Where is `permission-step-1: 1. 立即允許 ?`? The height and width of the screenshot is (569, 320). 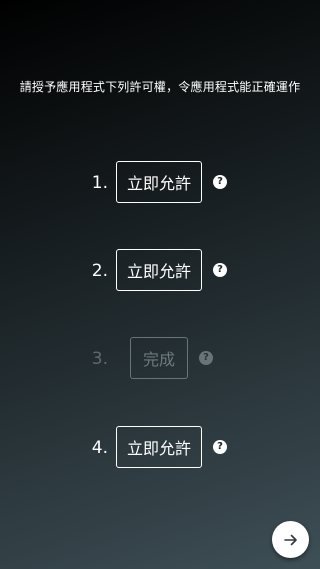
permission-step-1: 1. 立即允許 ? is located at coordinates (160, 183).